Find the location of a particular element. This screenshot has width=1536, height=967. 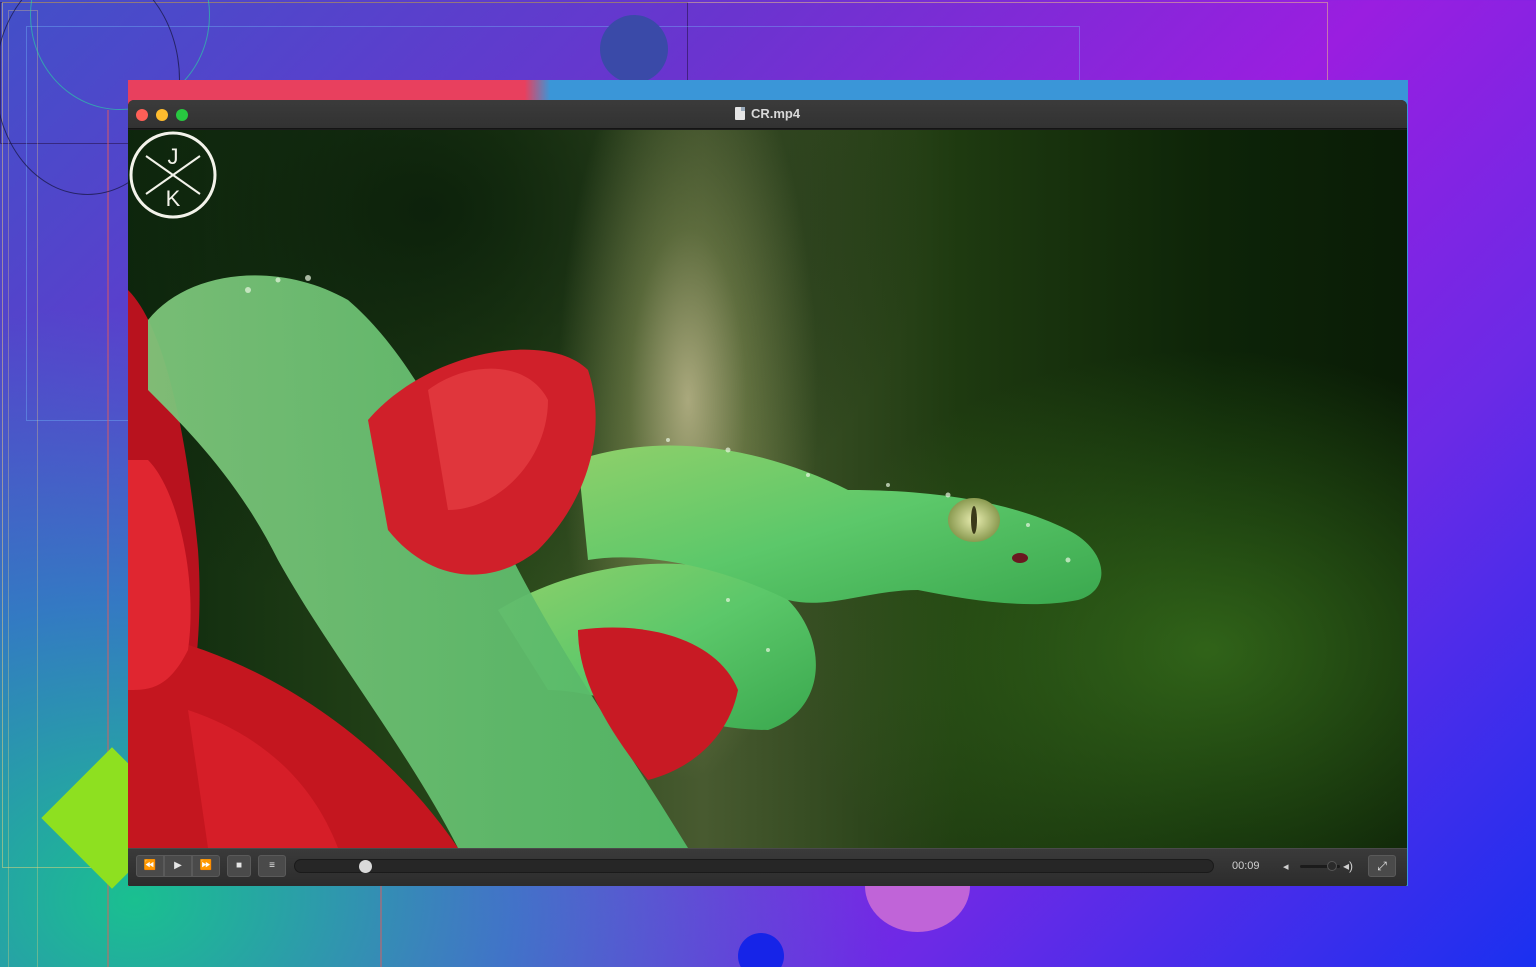

volume-high-icon: ◂) is located at coordinates (1348, 866).